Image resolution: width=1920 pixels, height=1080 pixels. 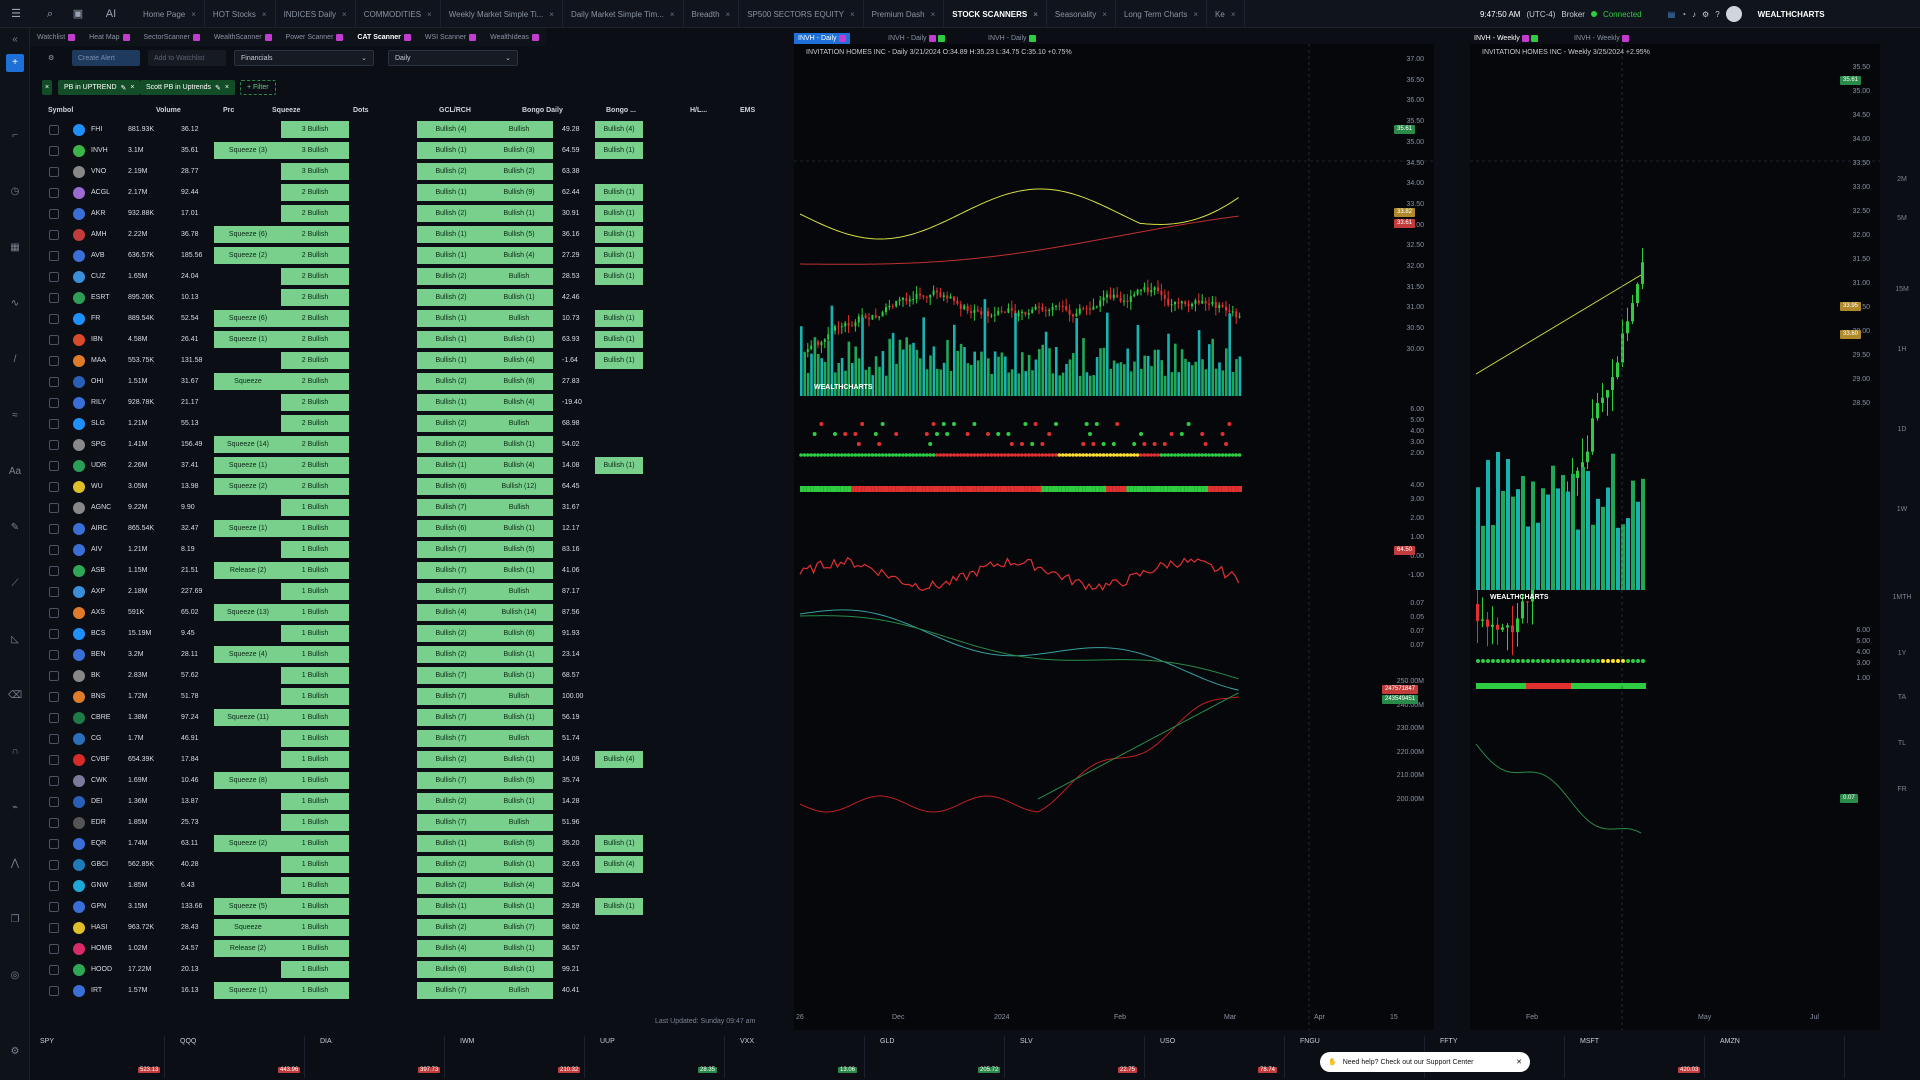 What do you see at coordinates (56, 37) in the screenshot?
I see `panel-tab: Watchlist` at bounding box center [56, 37].